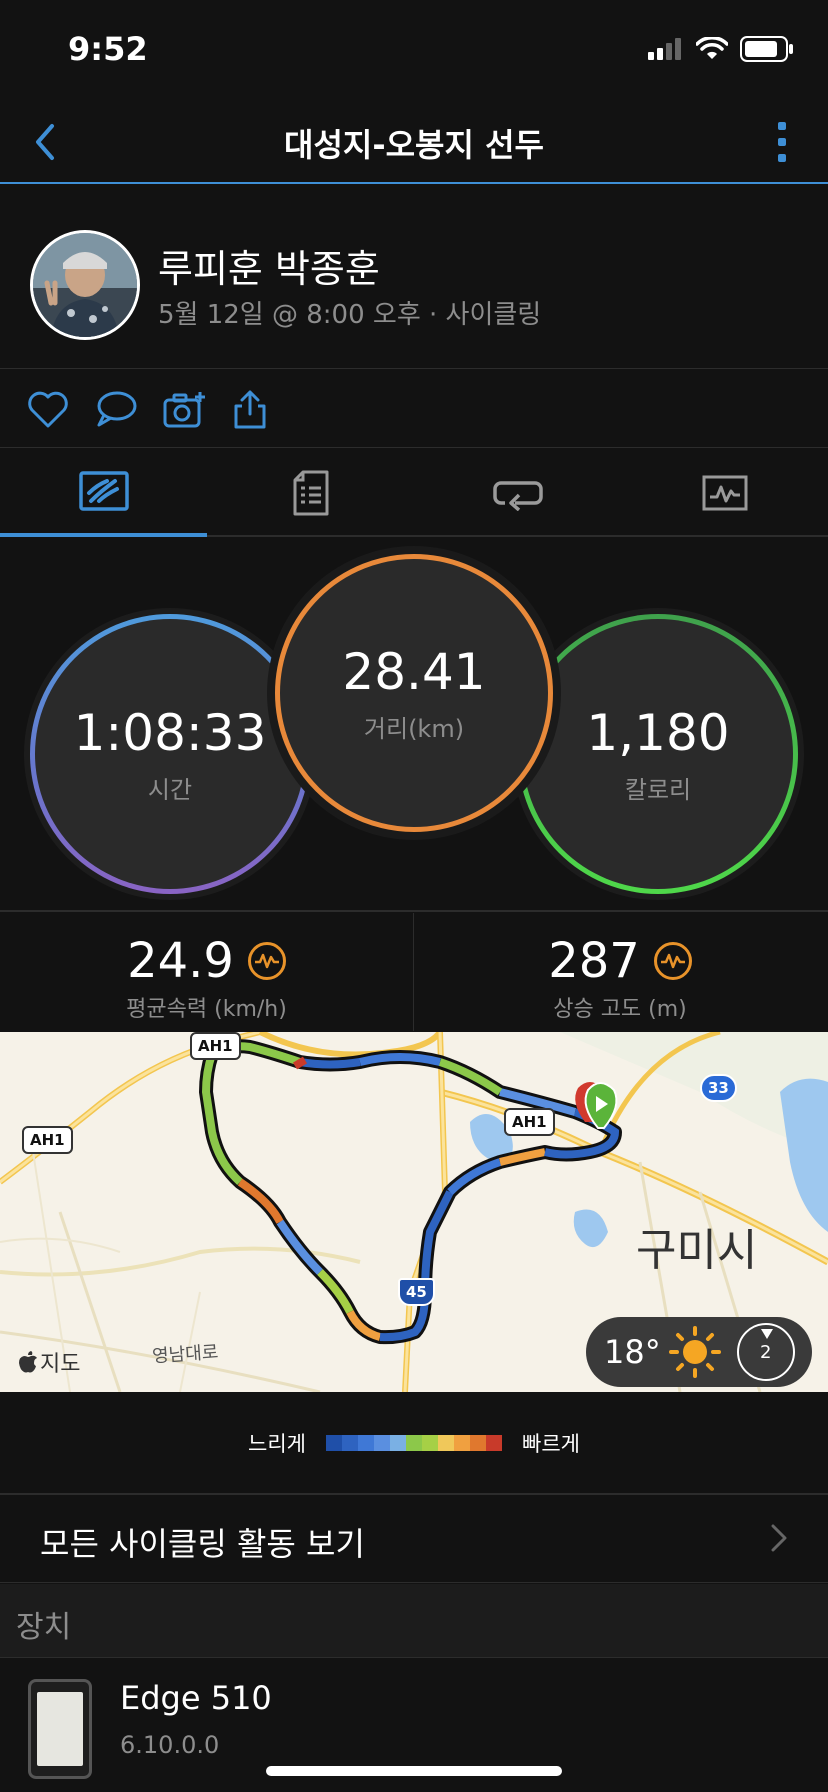 The image size is (828, 1792). I want to click on time-label: 시간, so click(170, 789).